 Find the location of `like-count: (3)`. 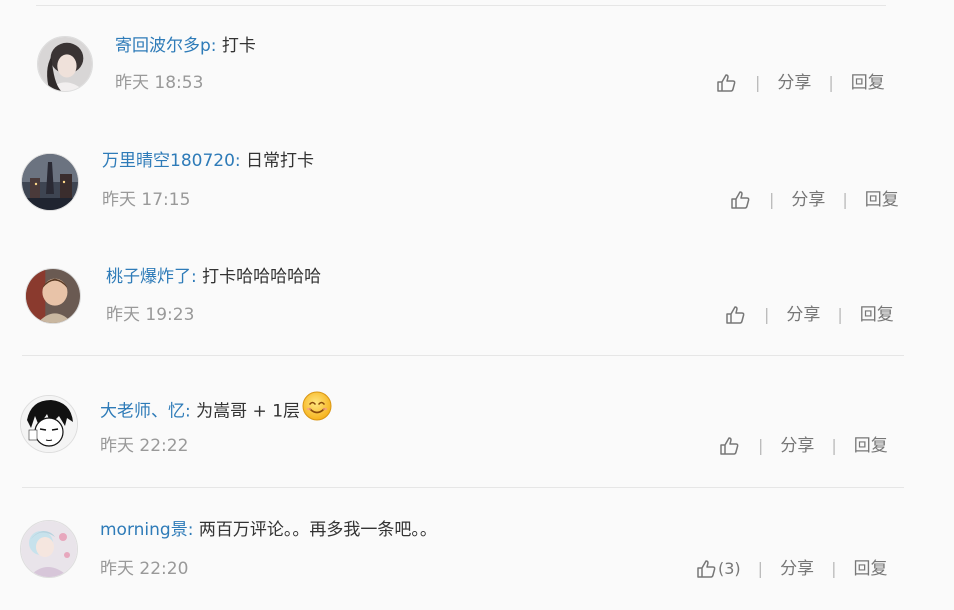

like-count: (3) is located at coordinates (729, 568).